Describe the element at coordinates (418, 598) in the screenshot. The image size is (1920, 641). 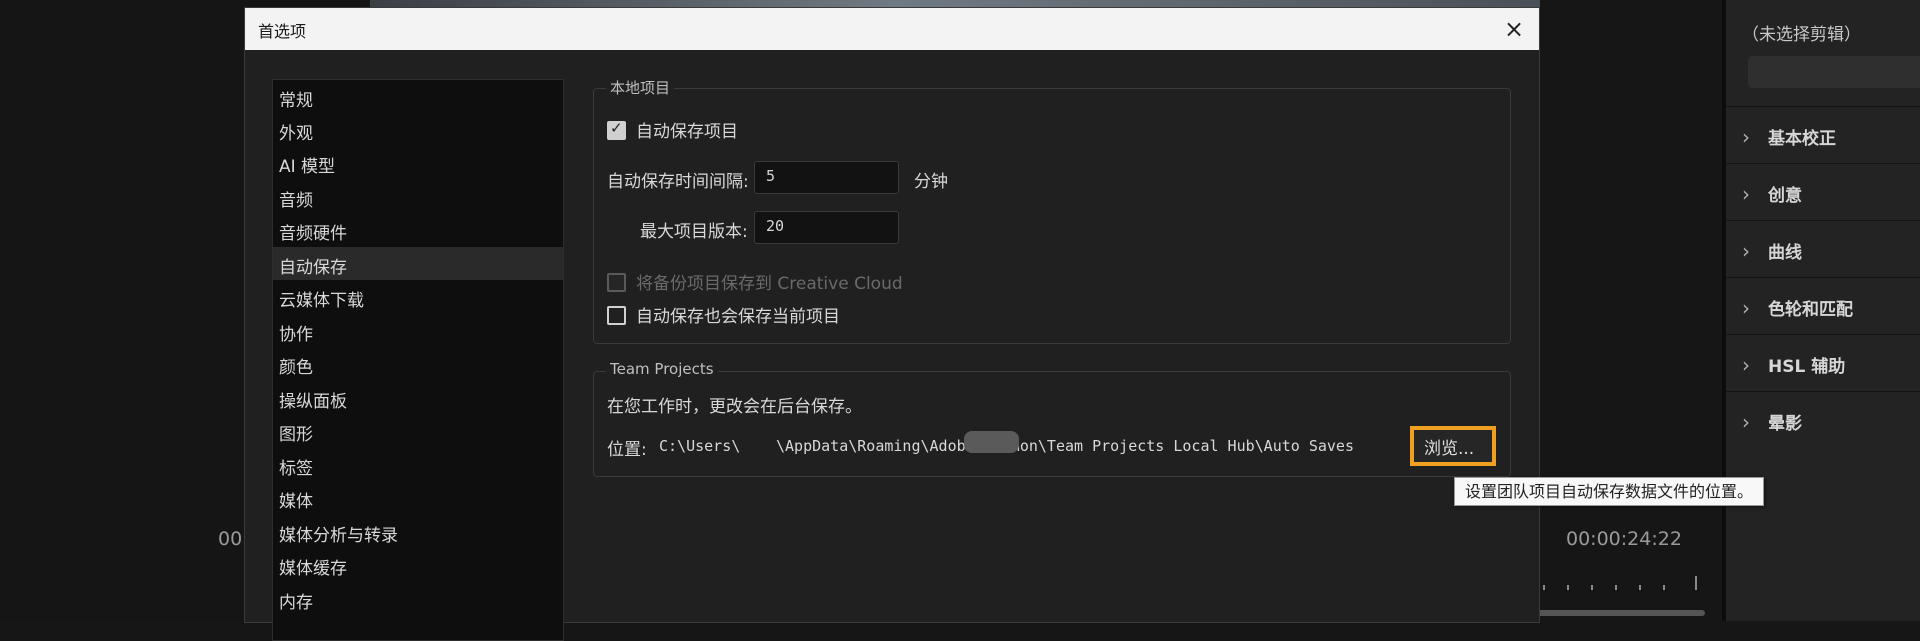
I see `nav-item-memory: 内存` at that location.